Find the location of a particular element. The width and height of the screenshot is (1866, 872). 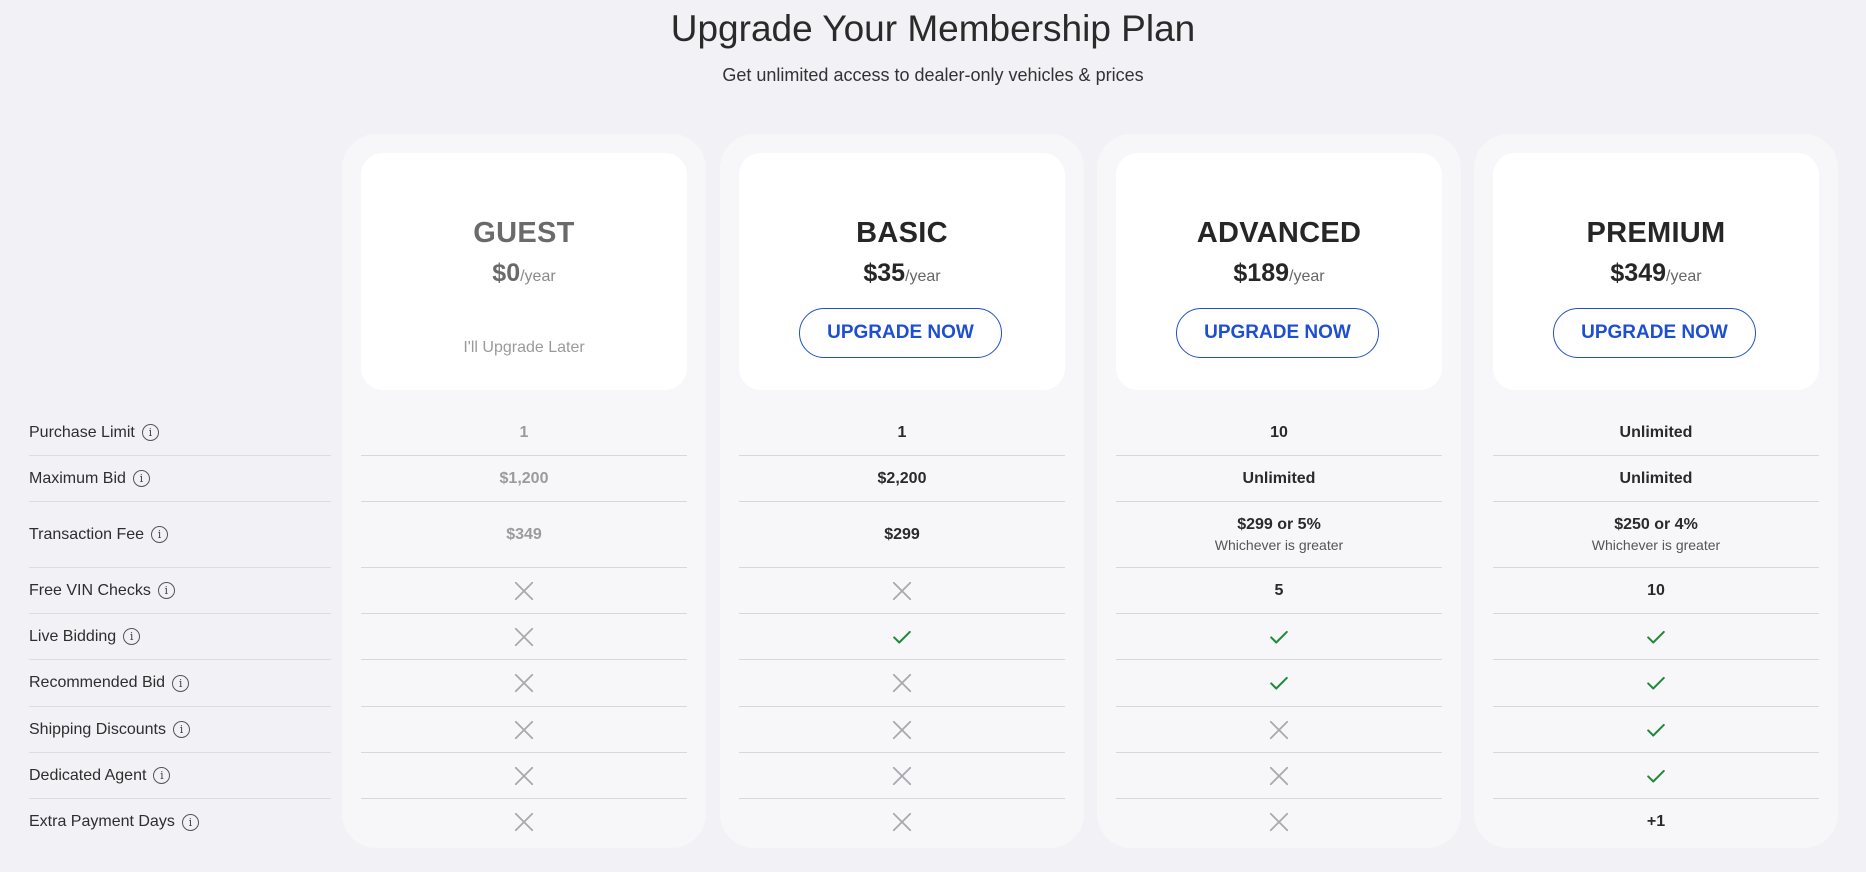

price-amount: $35 is located at coordinates (884, 273).